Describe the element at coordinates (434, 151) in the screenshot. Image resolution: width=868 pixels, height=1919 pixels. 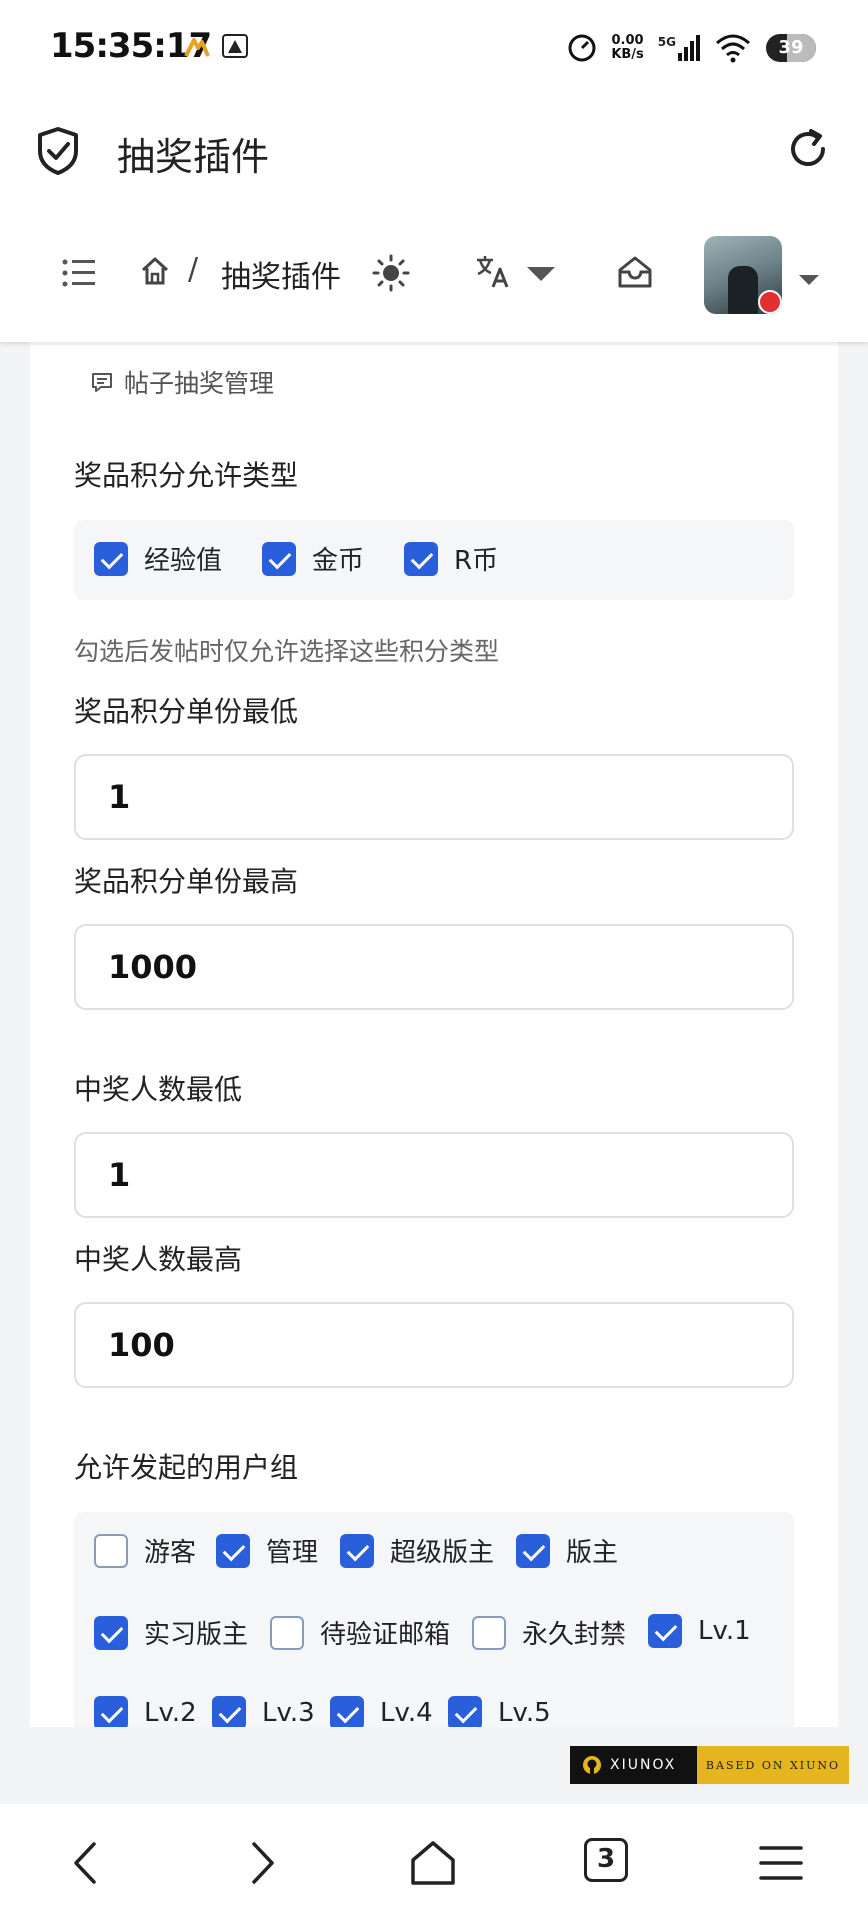
I see `app-bar: 抽奖插件` at that location.